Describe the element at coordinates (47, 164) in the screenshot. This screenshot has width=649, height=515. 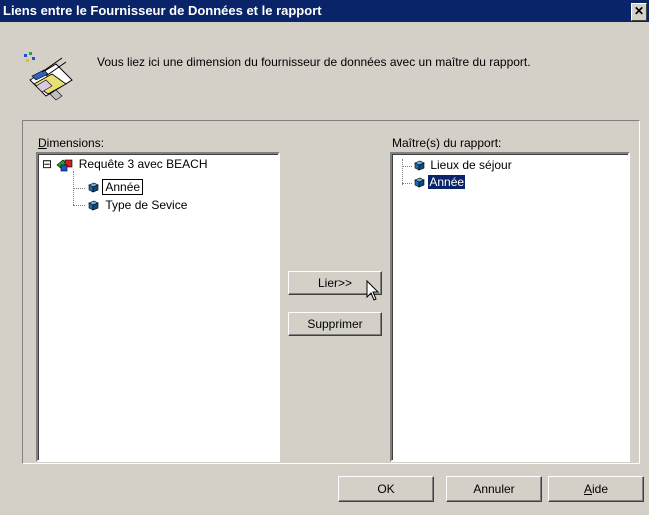
I see `collapse-toggle: ⊟` at that location.